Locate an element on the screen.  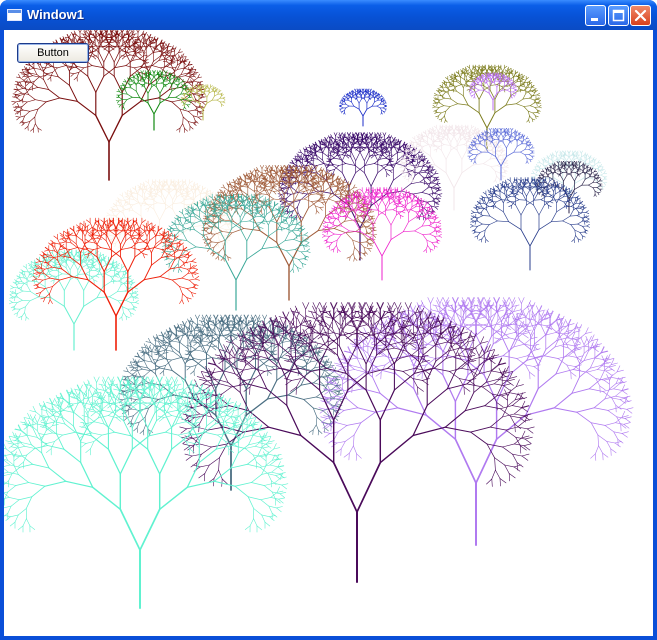
window-icon is located at coordinates (14, 15).